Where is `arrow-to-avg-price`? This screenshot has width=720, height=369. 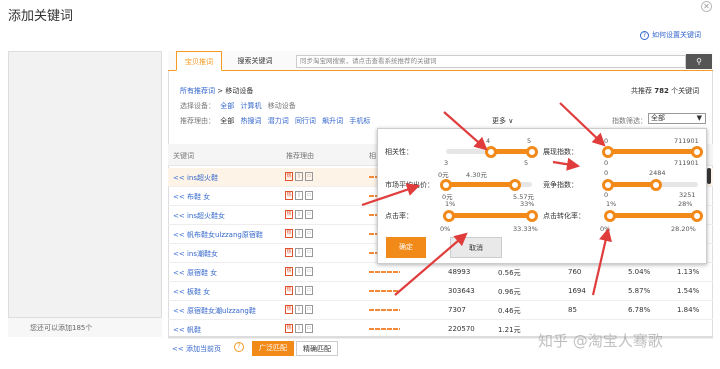
arrow-to-avg-price is located at coordinates (391, 195).